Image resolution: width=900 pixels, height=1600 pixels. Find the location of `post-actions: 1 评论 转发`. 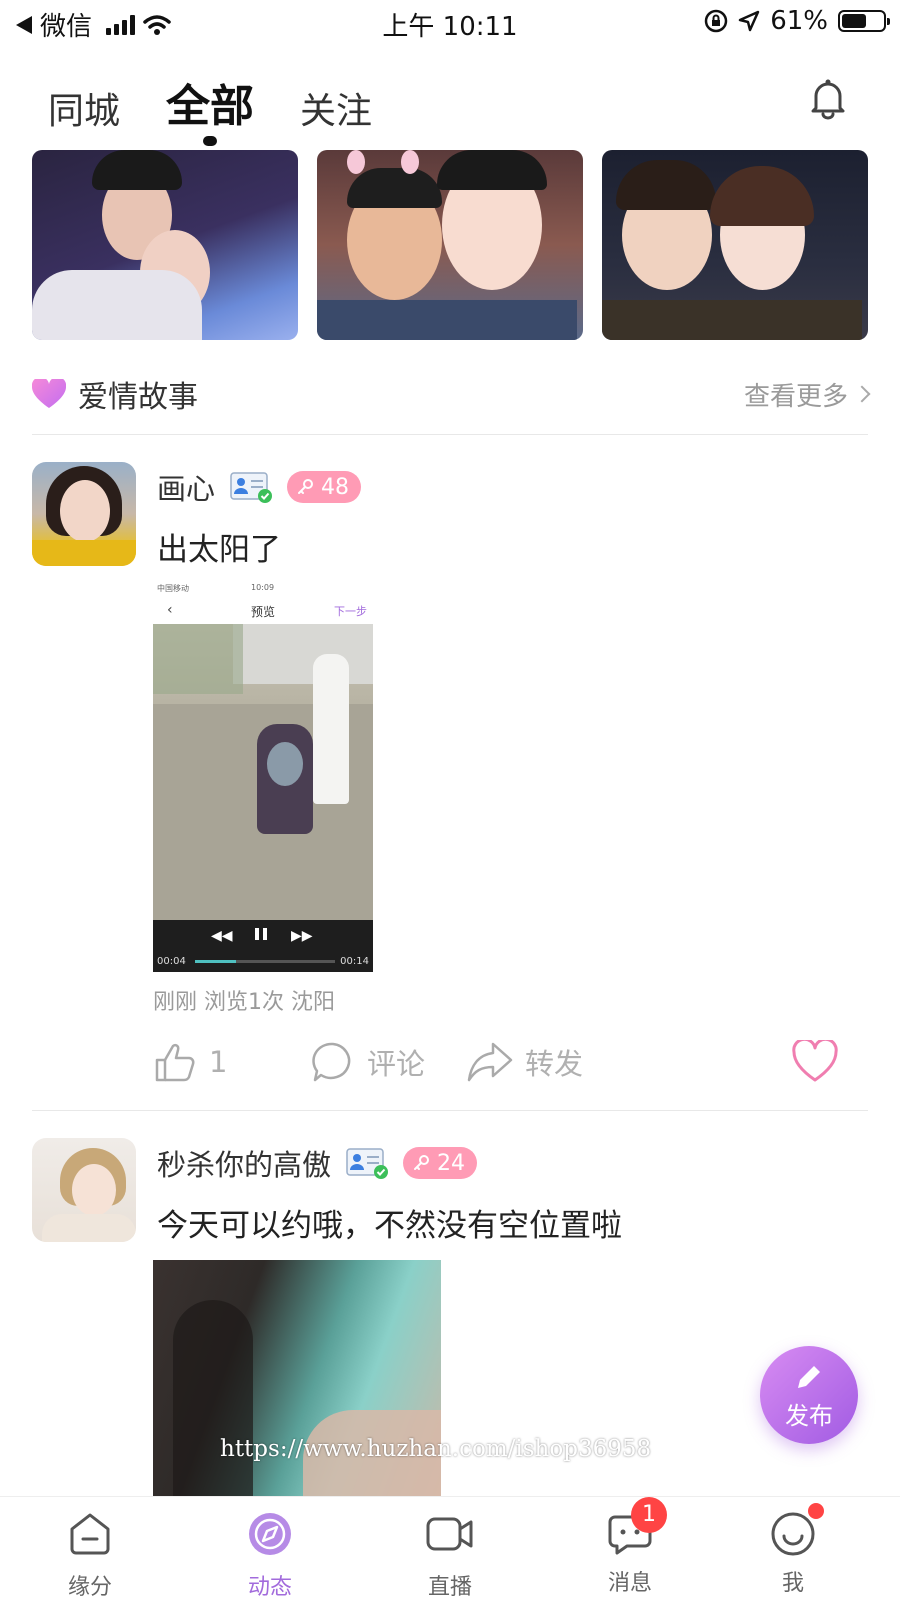

post-actions: 1 评论 转发 is located at coordinates (503, 1065).